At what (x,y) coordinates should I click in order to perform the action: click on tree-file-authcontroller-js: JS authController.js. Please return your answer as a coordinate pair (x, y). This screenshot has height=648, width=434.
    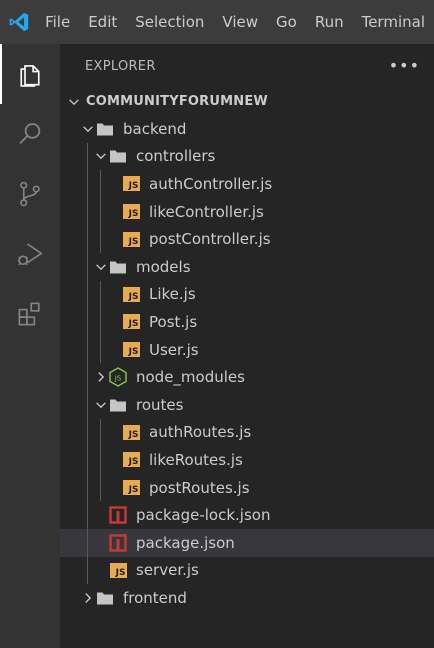
    Looking at the image, I should click on (247, 184).